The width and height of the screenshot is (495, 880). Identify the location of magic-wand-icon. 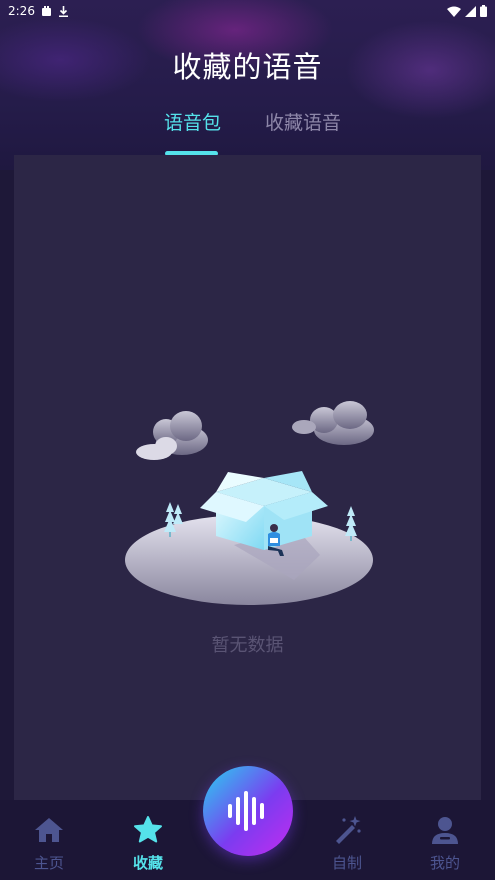
(348, 830).